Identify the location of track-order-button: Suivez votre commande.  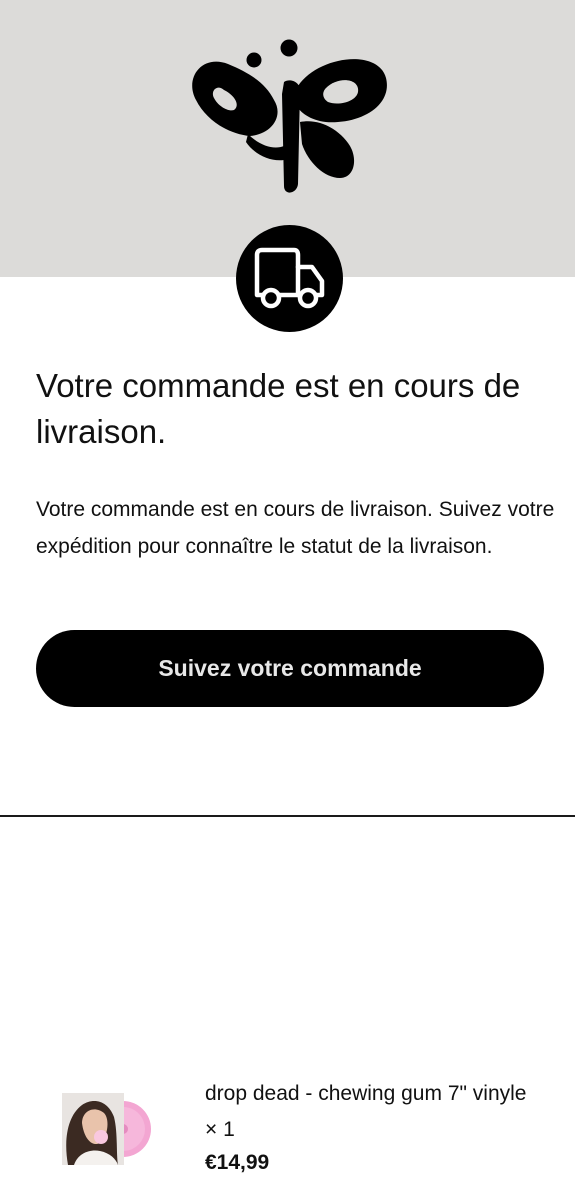
(290, 668).